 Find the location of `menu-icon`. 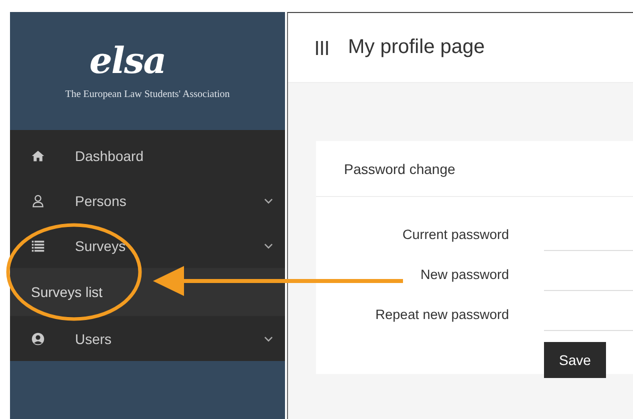

menu-icon is located at coordinates (322, 47).